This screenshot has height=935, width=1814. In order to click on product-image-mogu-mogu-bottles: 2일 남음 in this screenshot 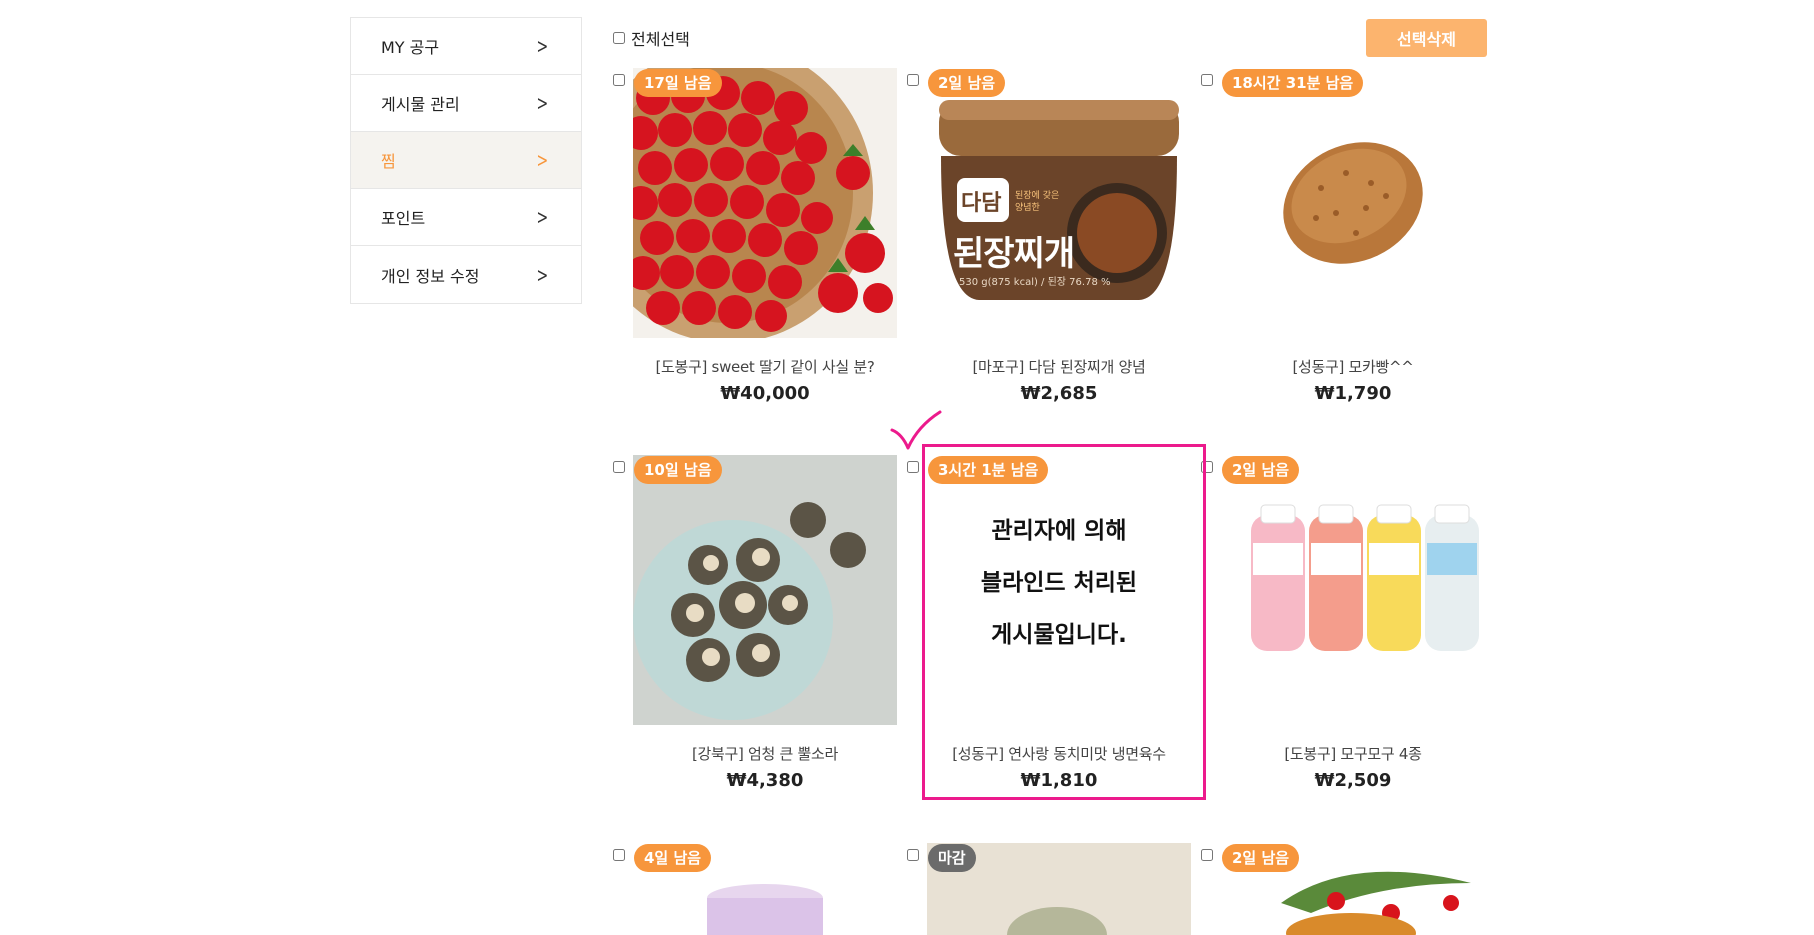, I will do `click(1353, 590)`.